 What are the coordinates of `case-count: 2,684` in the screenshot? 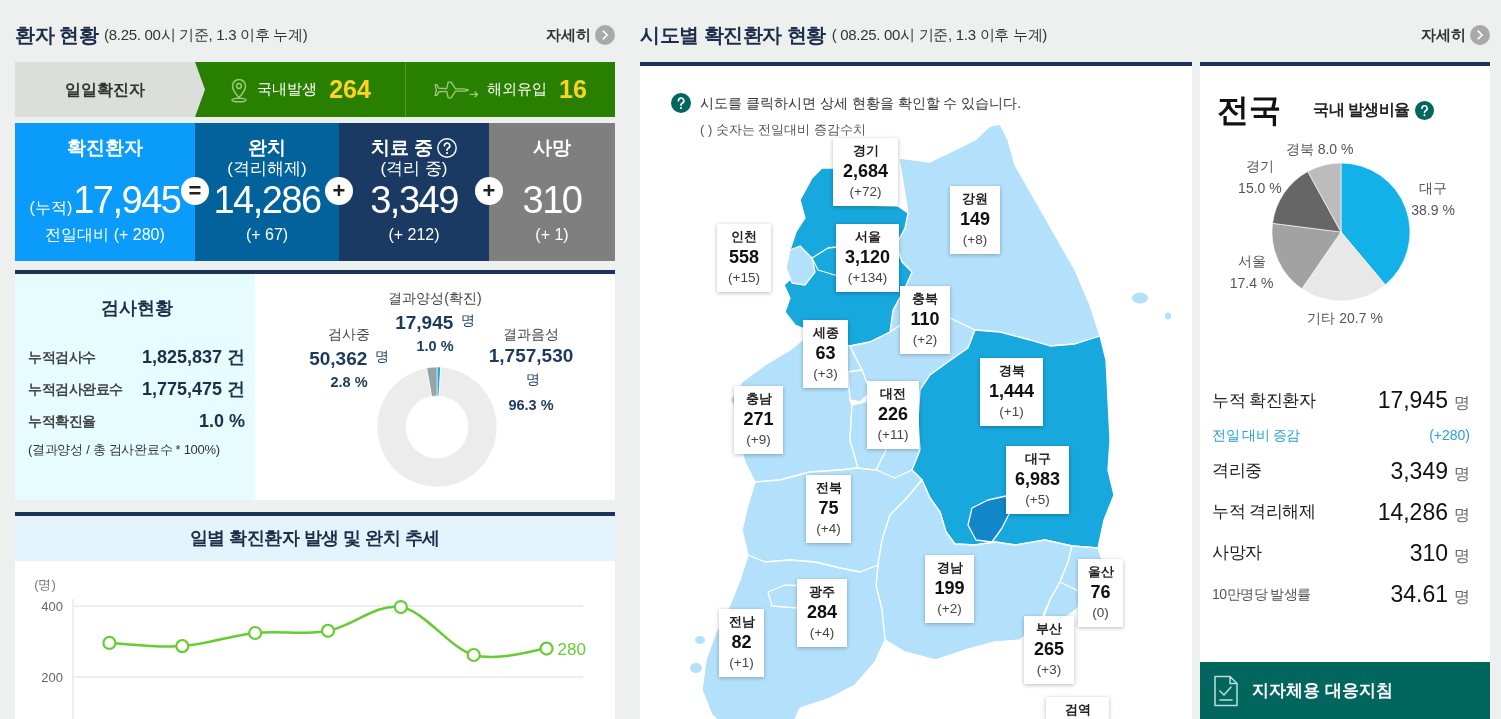 It's located at (865, 171).